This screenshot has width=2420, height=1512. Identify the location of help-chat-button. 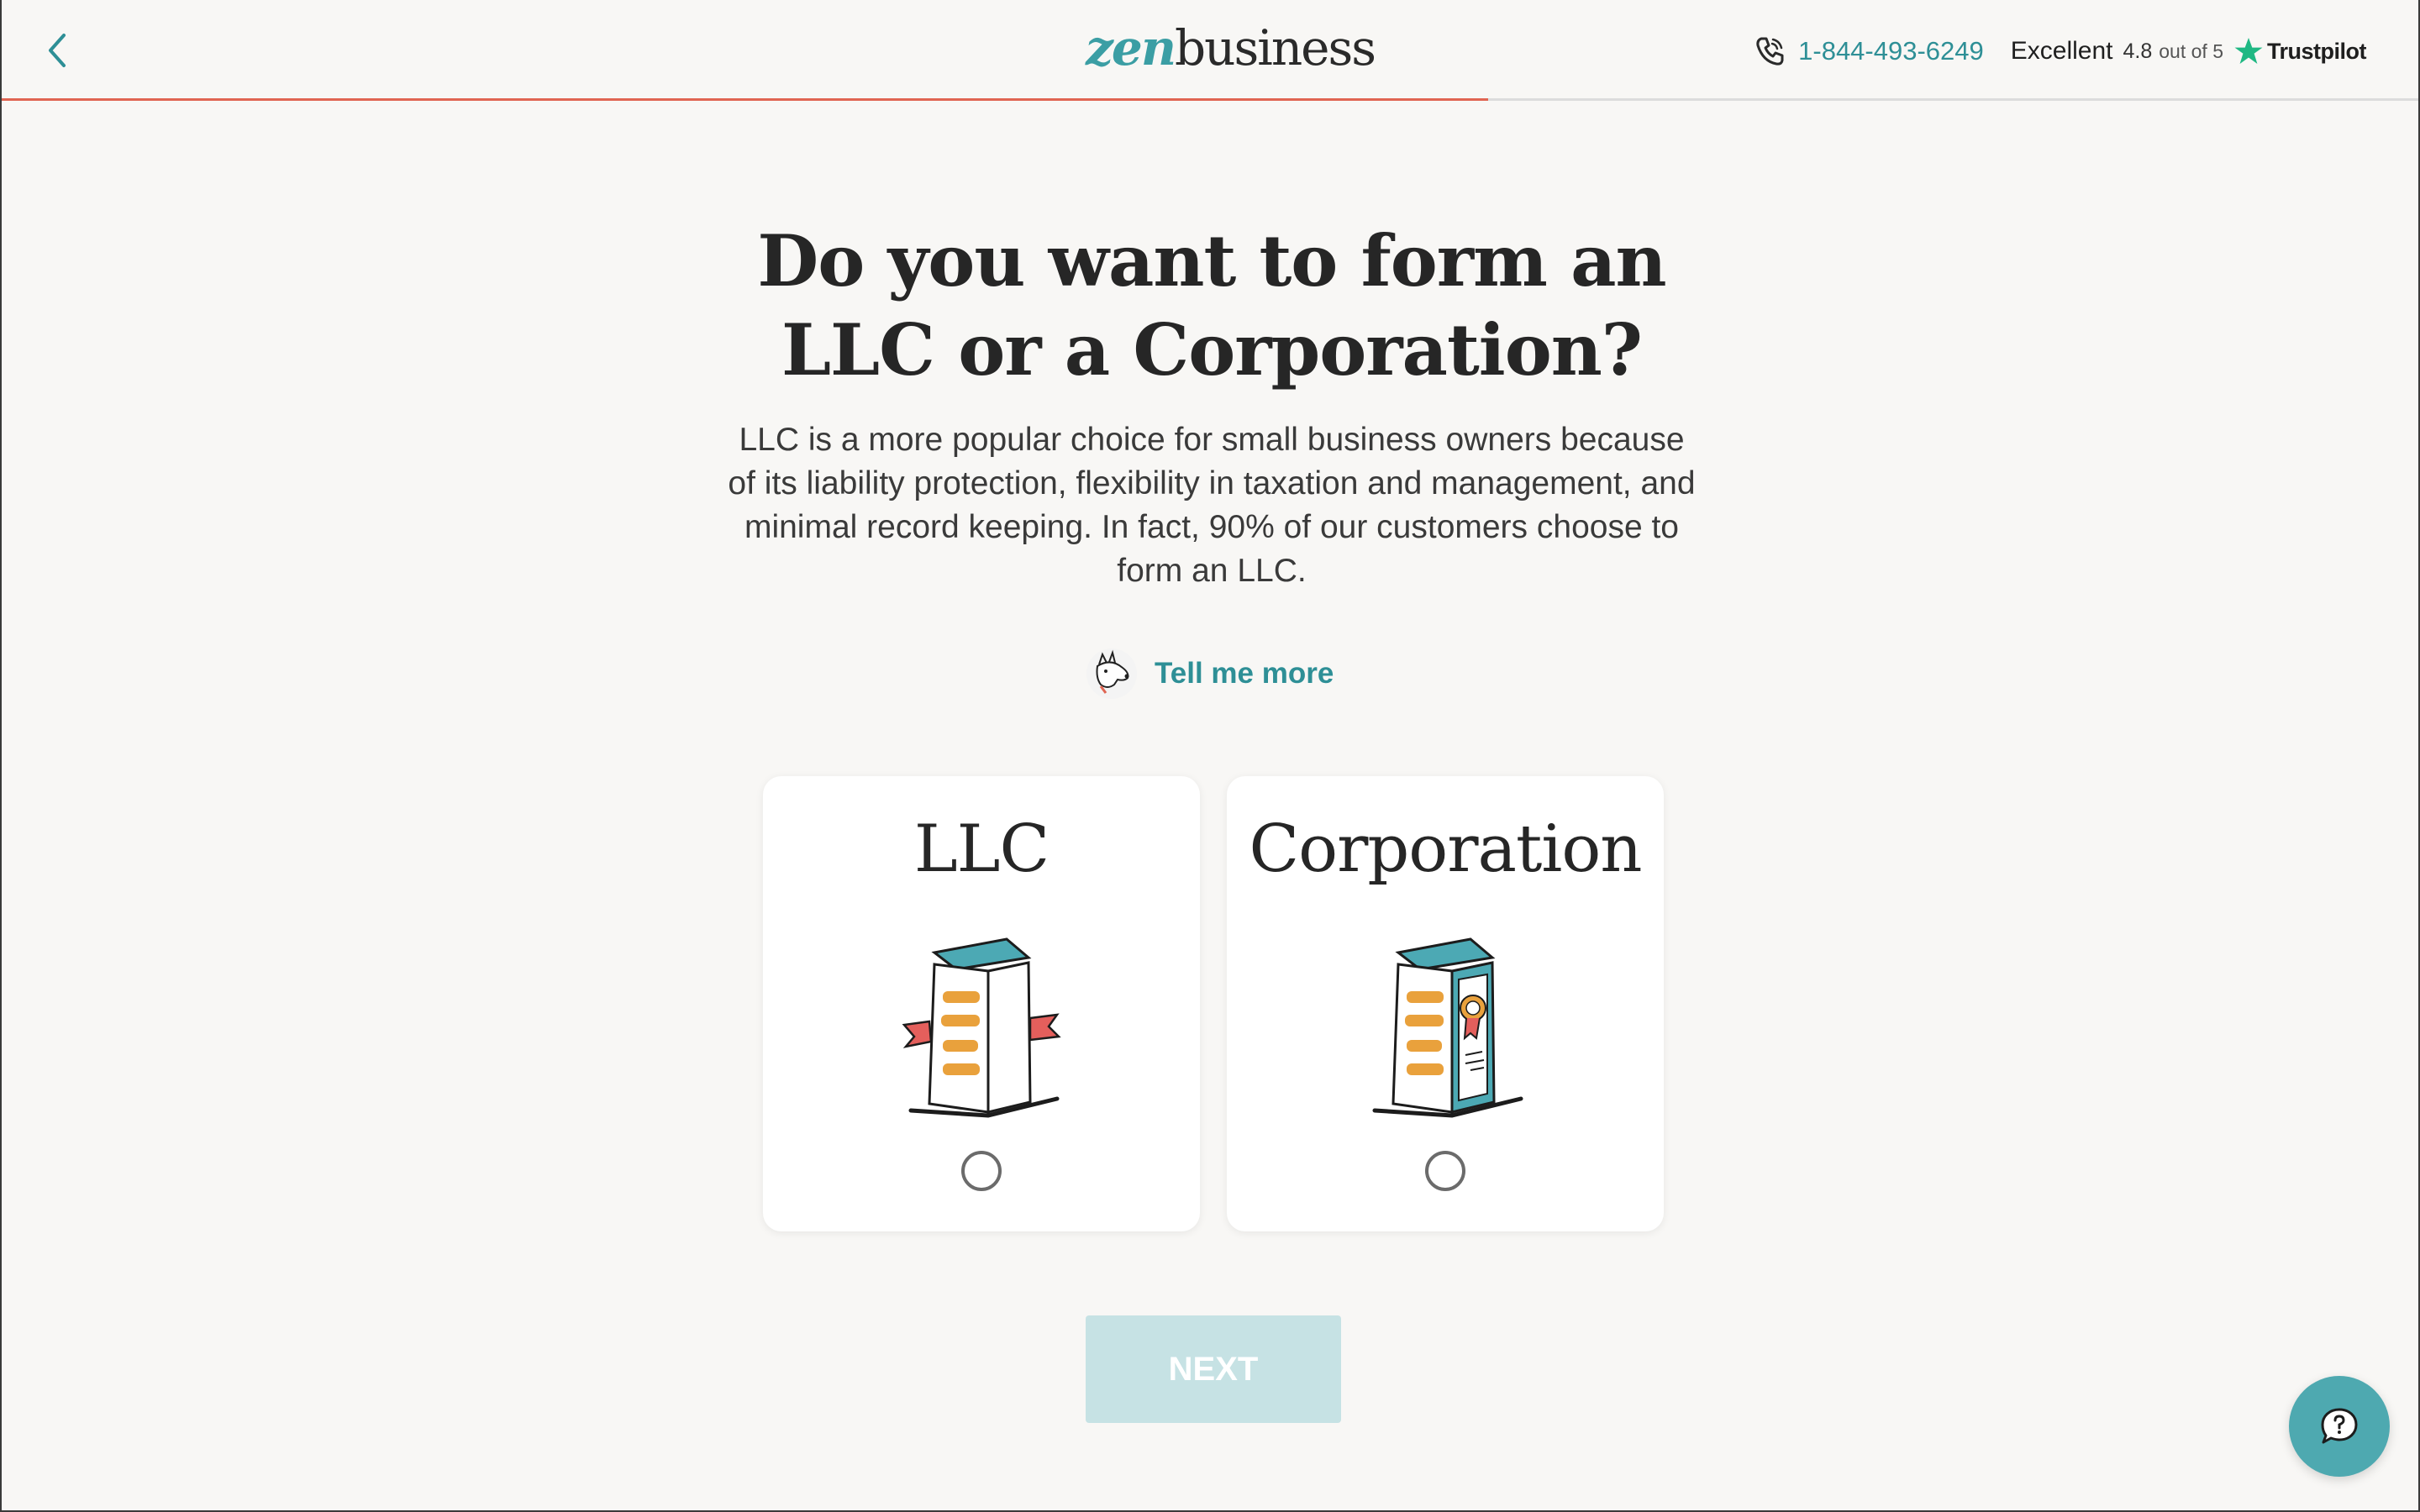
(2339, 1426).